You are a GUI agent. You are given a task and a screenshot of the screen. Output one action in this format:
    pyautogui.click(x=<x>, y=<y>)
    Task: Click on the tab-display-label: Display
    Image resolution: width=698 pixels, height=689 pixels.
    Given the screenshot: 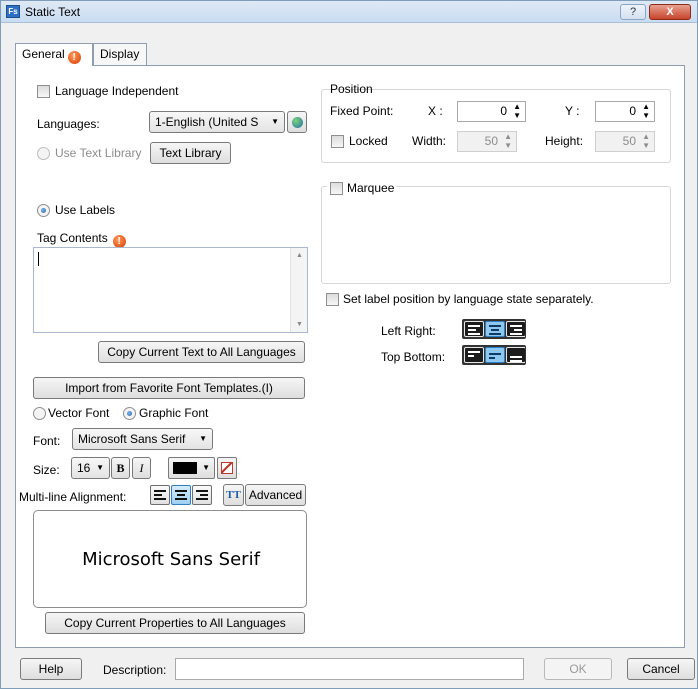 What is the action you would take?
    pyautogui.click(x=120, y=54)
    